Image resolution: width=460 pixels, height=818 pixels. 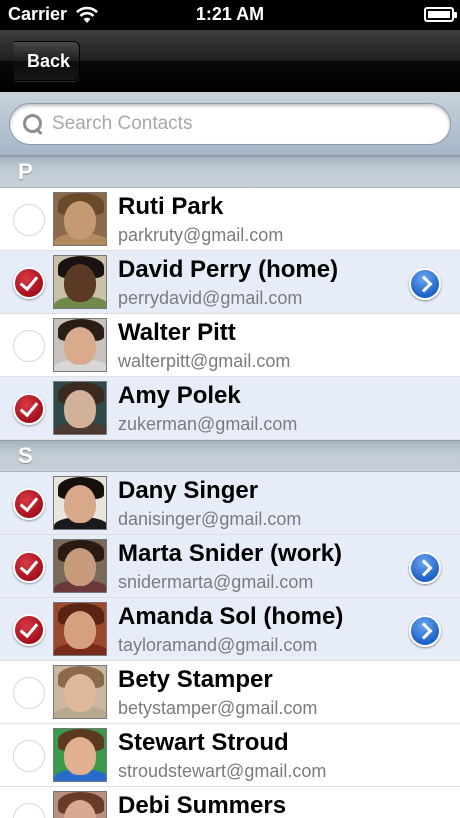 I want to click on contact-name: Dany Singer, so click(x=188, y=490).